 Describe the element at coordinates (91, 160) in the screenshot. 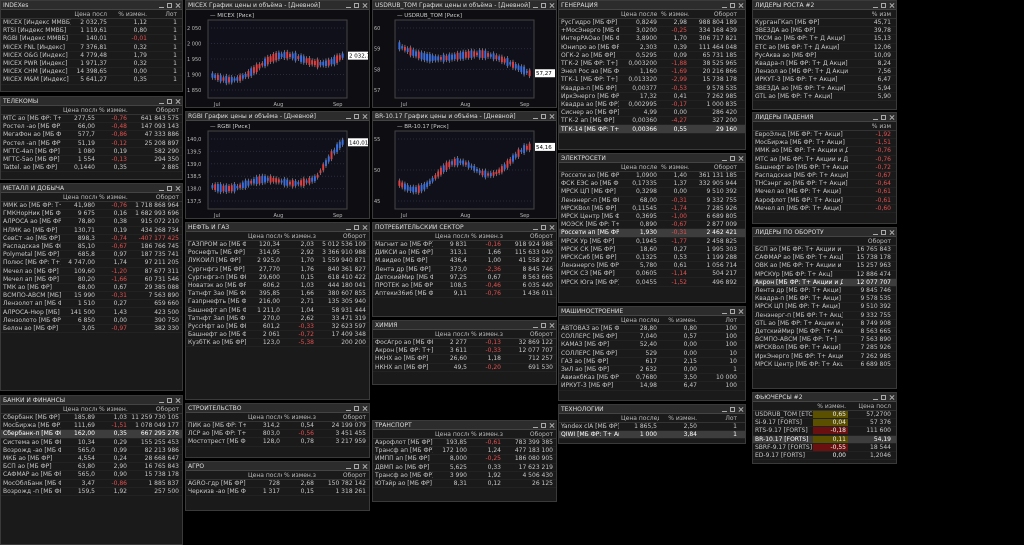

I see `table-row: МГТС-5ао [МБ ФР] 1 554 -0,13 294 350` at that location.